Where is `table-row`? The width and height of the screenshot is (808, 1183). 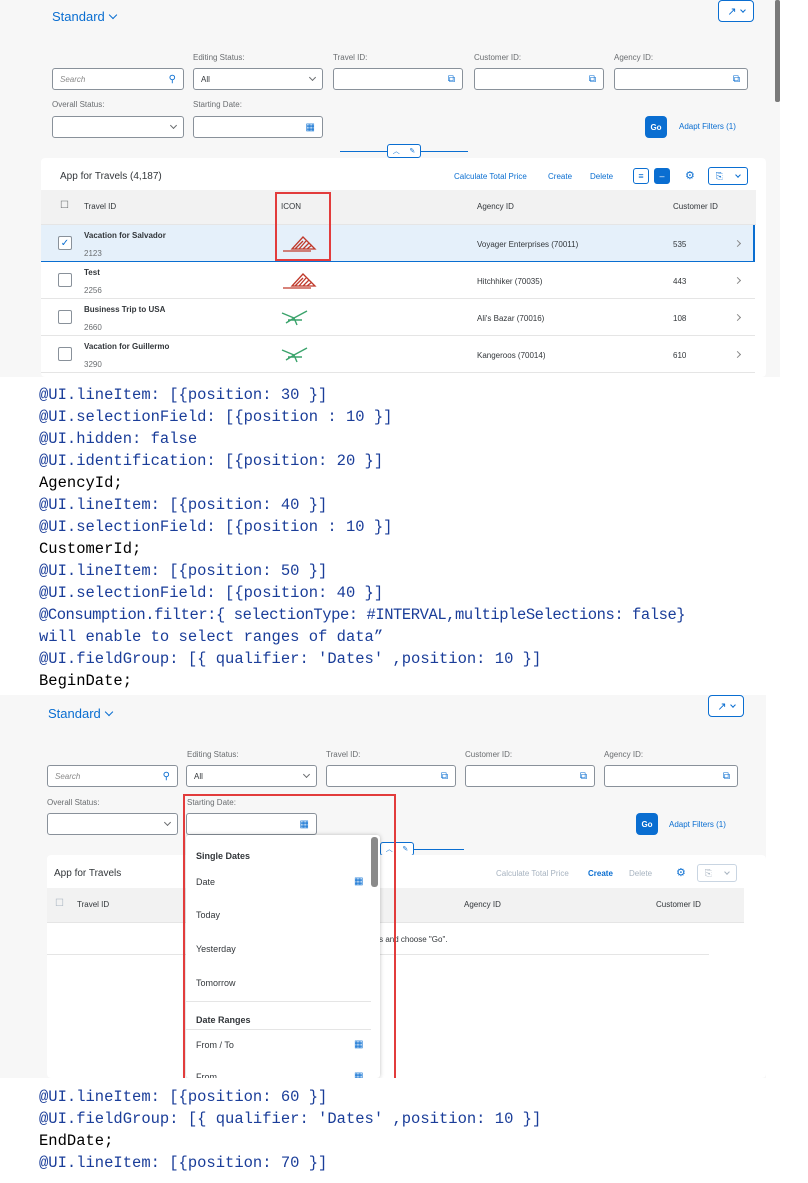
table-row is located at coordinates (398, 280).